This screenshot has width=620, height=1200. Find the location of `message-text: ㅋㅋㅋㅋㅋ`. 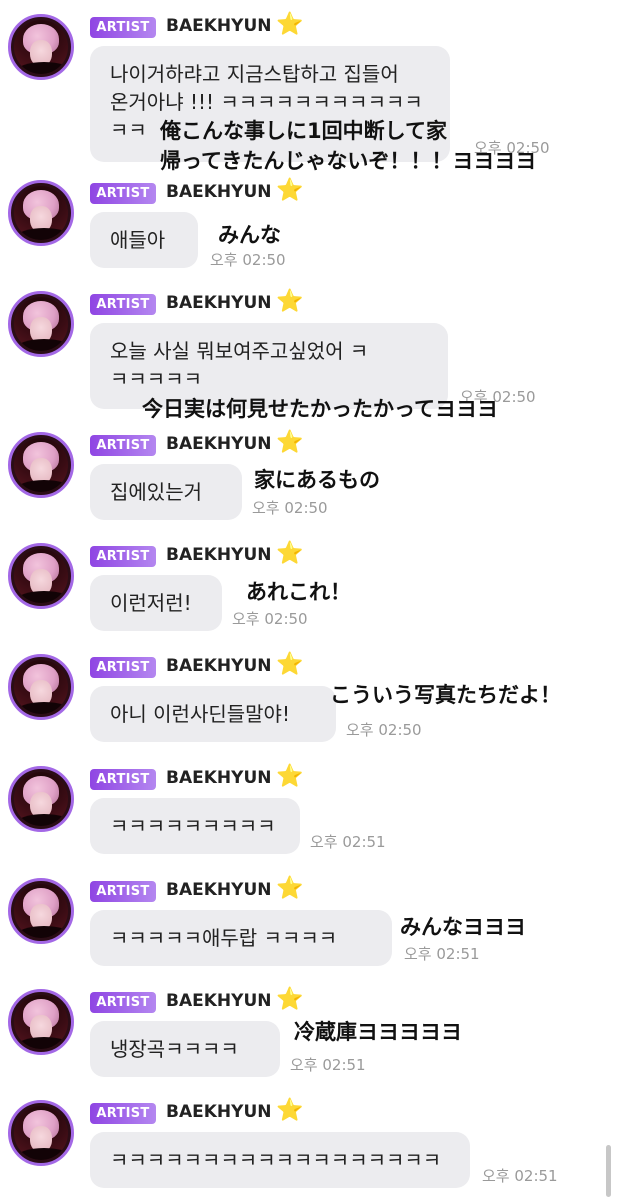

message-text: ㅋㅋㅋㅋㅋ is located at coordinates (156, 379).